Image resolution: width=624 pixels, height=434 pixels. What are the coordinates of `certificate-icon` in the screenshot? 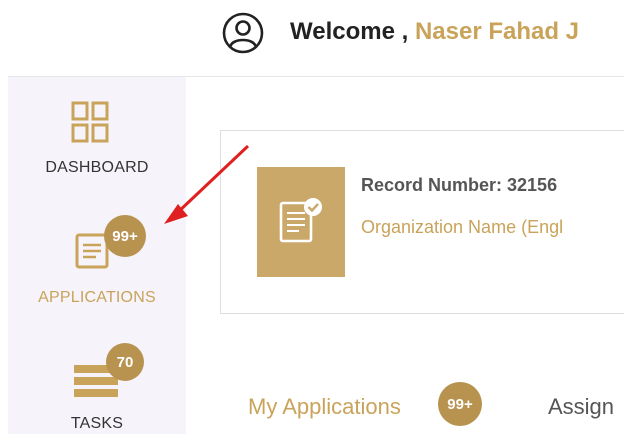 It's located at (300, 220).